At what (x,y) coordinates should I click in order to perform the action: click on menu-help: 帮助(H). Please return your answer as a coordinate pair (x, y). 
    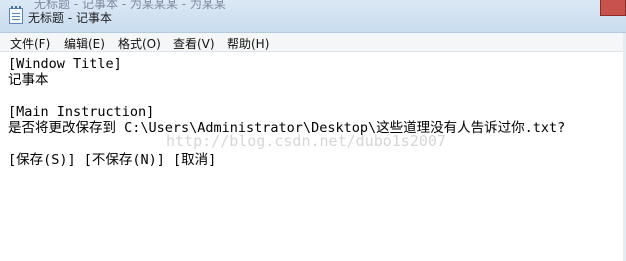
    Looking at the image, I should click on (248, 43).